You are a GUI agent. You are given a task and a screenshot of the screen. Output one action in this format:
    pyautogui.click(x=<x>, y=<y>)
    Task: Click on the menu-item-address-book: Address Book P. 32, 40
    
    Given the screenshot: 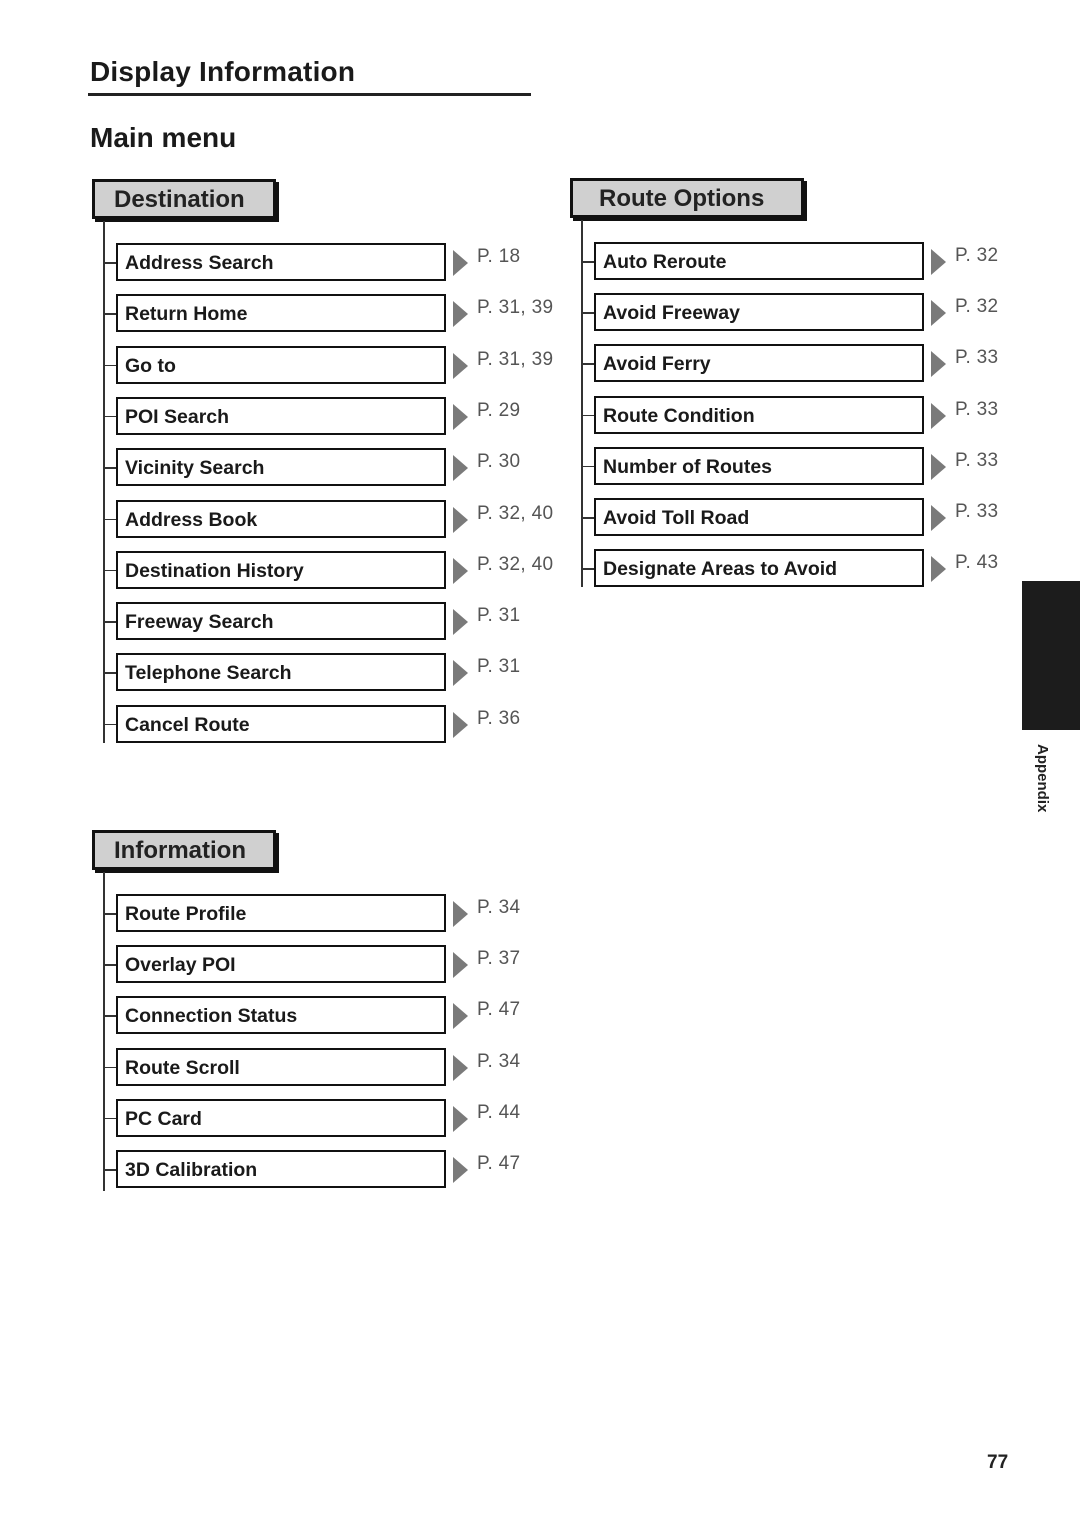 What is the action you would take?
    pyautogui.click(x=333, y=518)
    